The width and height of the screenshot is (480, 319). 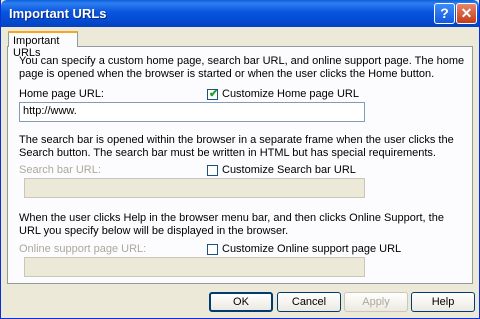 I want to click on home-page-label: Home page URL:, so click(x=61, y=94).